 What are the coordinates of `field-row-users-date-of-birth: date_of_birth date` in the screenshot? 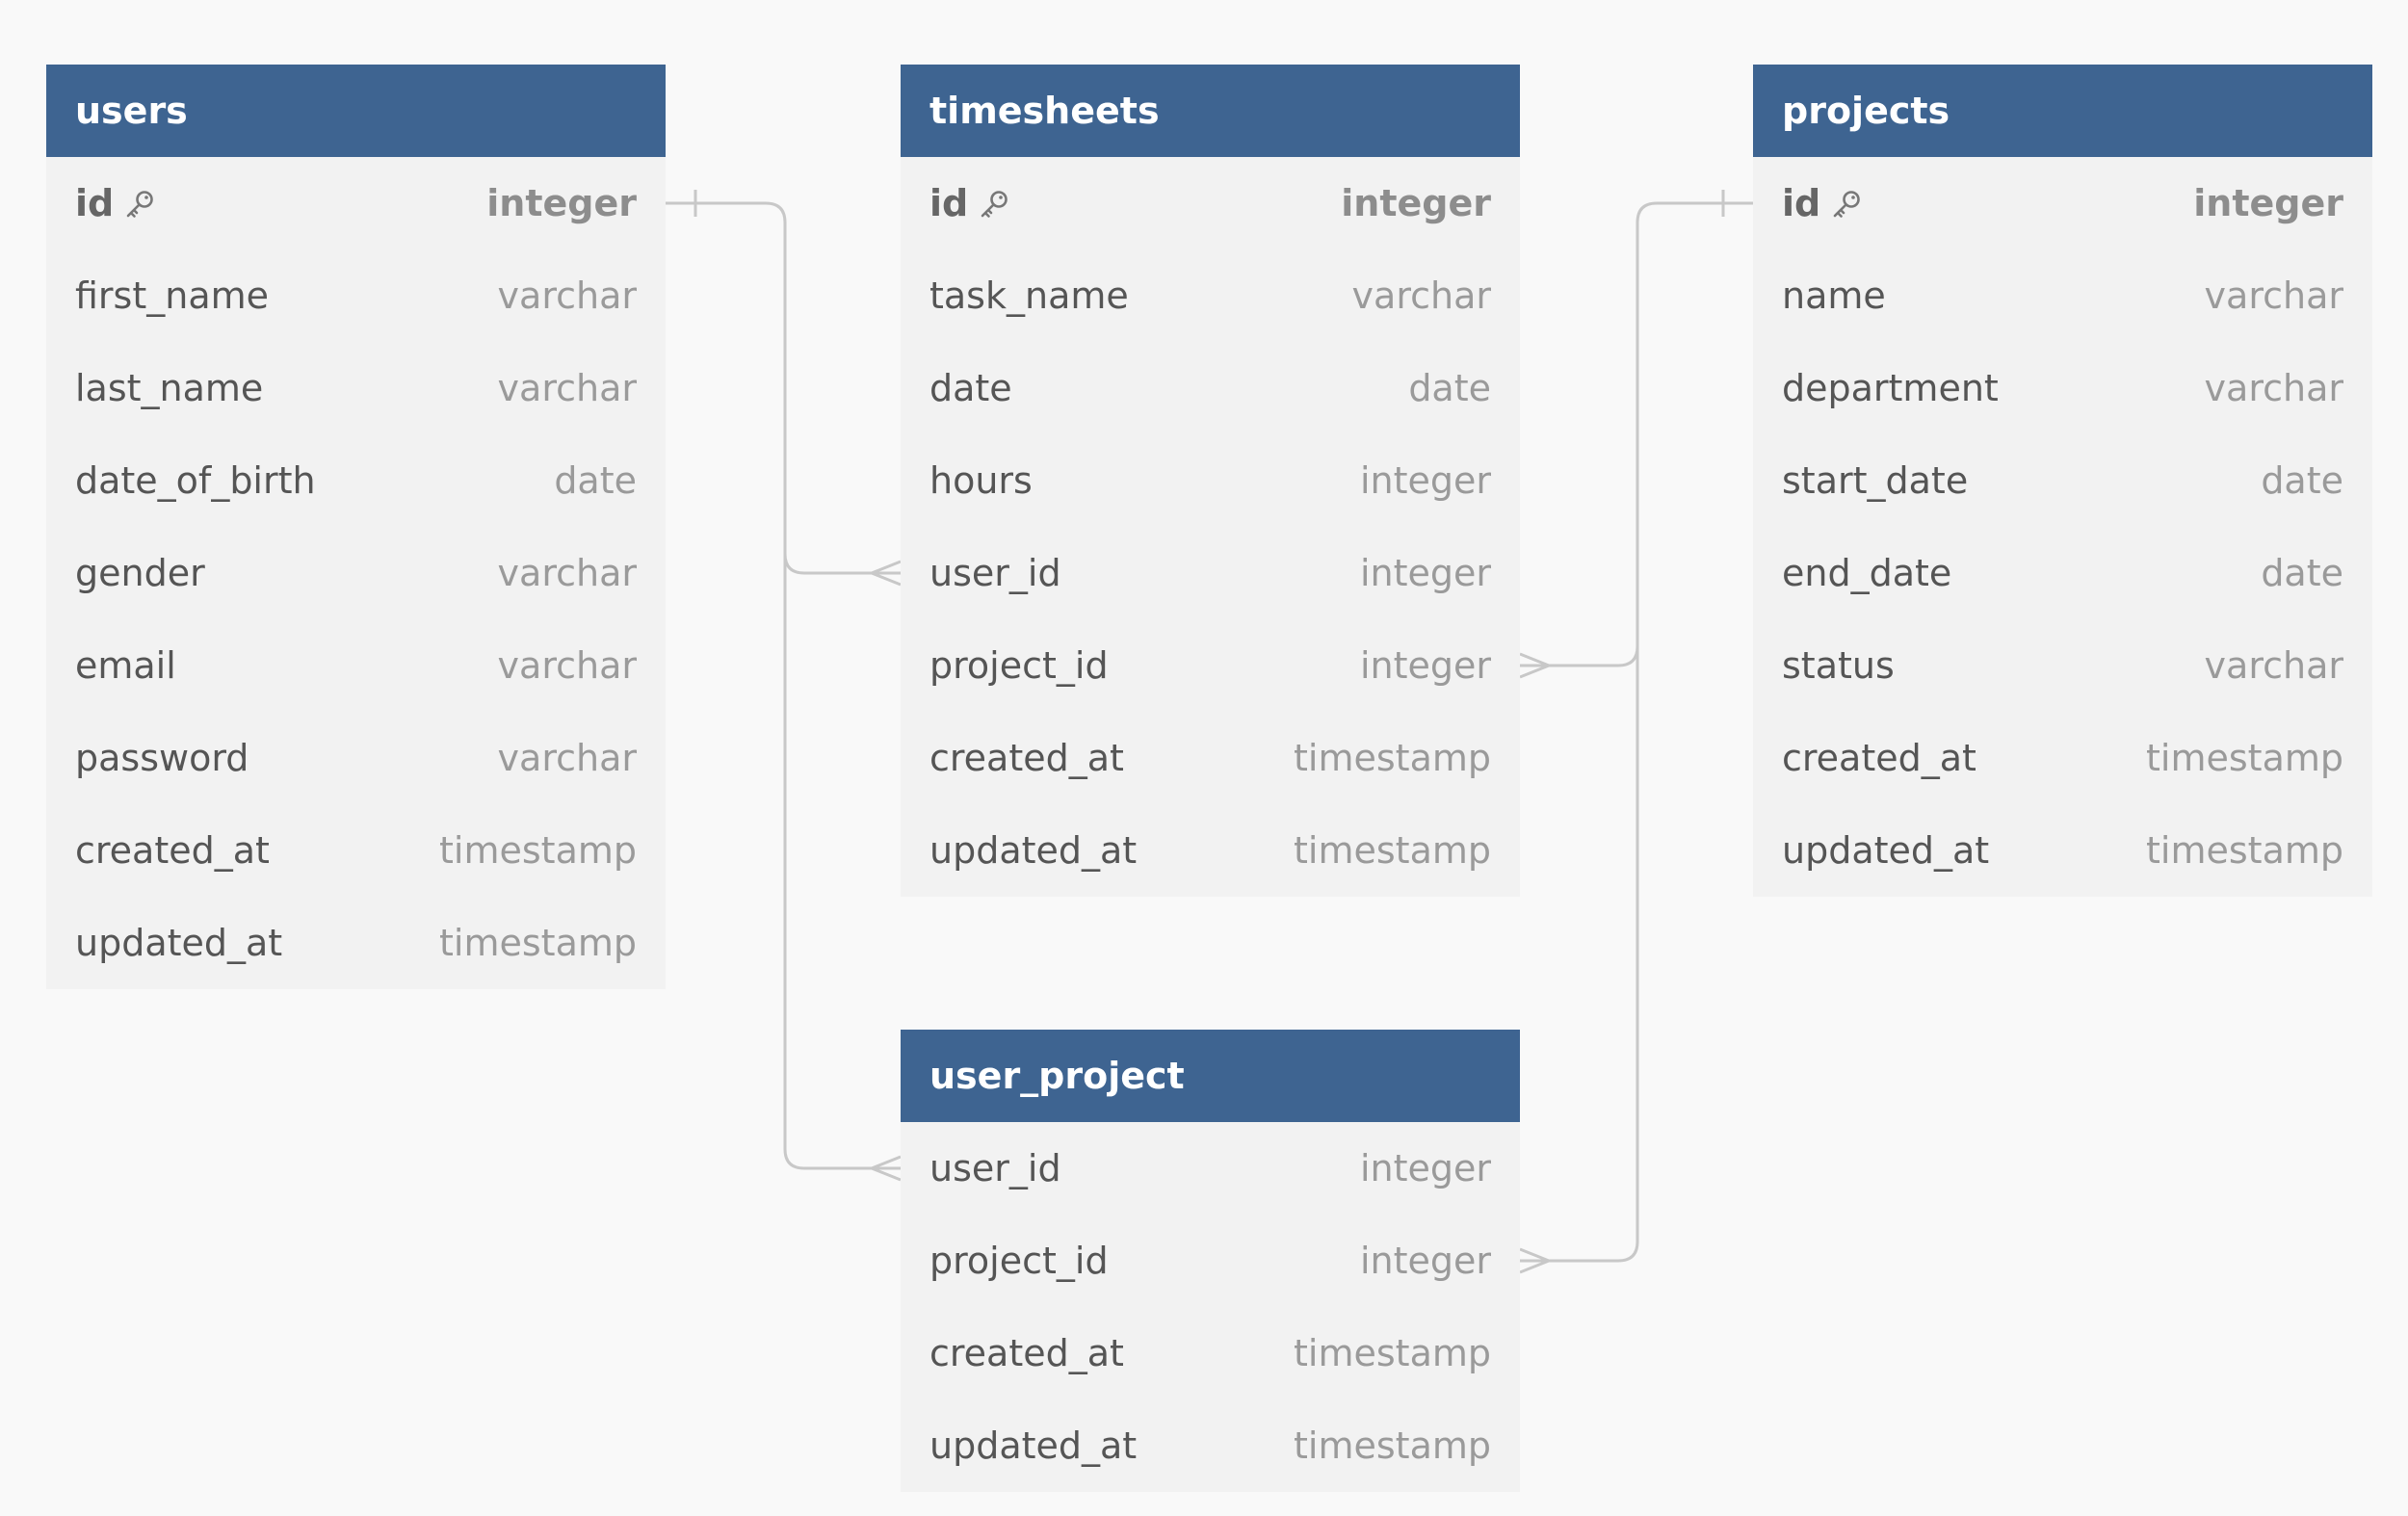 It's located at (356, 480).